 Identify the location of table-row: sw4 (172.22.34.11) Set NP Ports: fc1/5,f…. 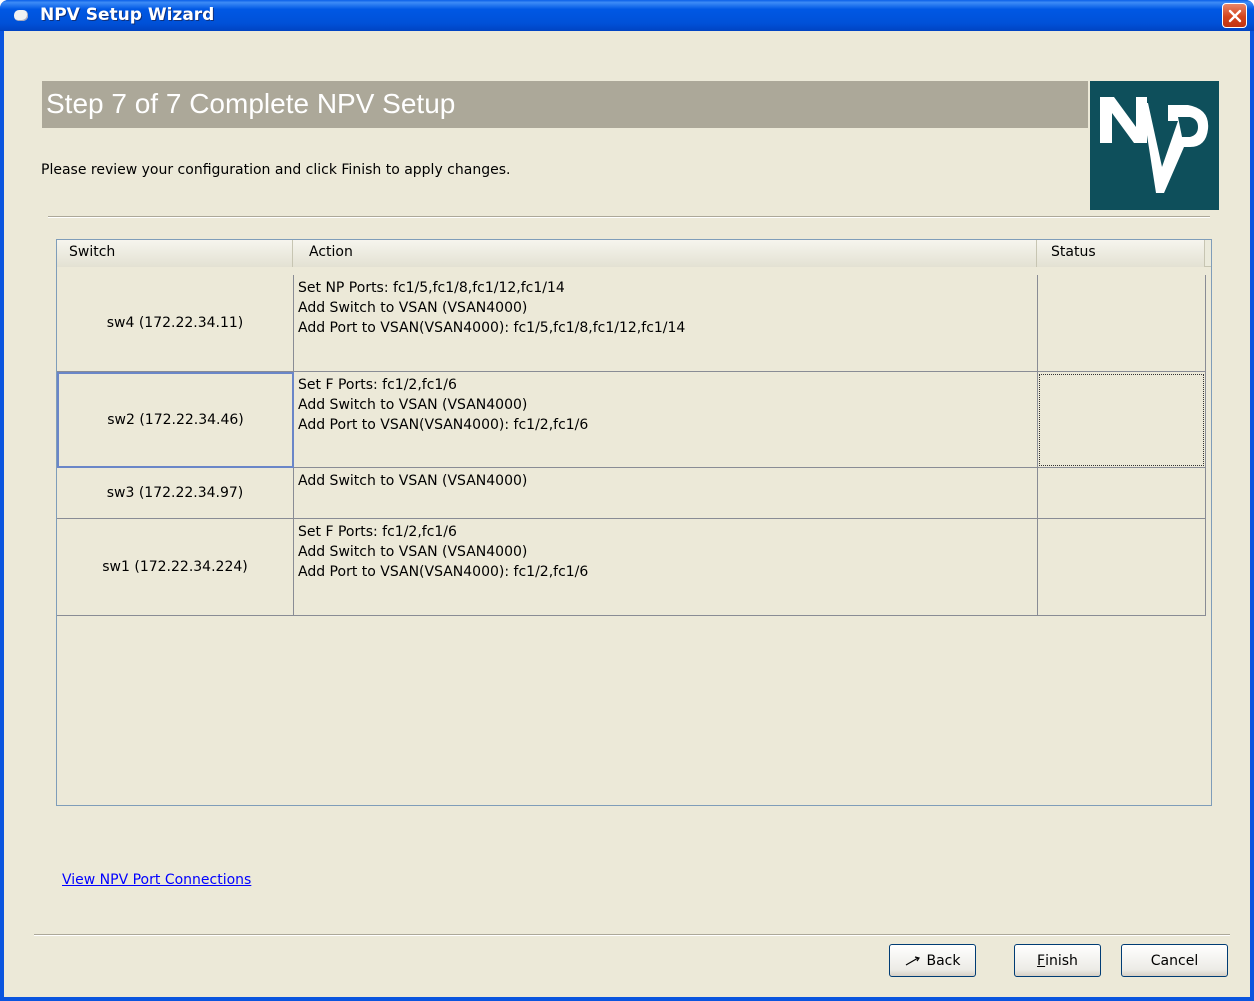
(632, 323).